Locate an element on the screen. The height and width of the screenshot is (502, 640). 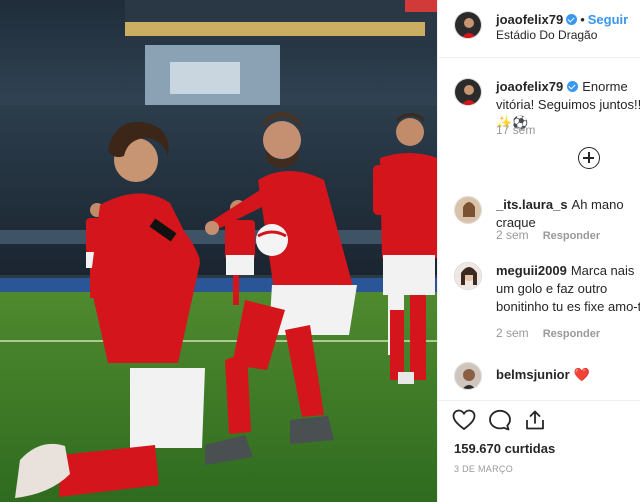
heart-emoji: ❤️ is located at coordinates (581, 374).